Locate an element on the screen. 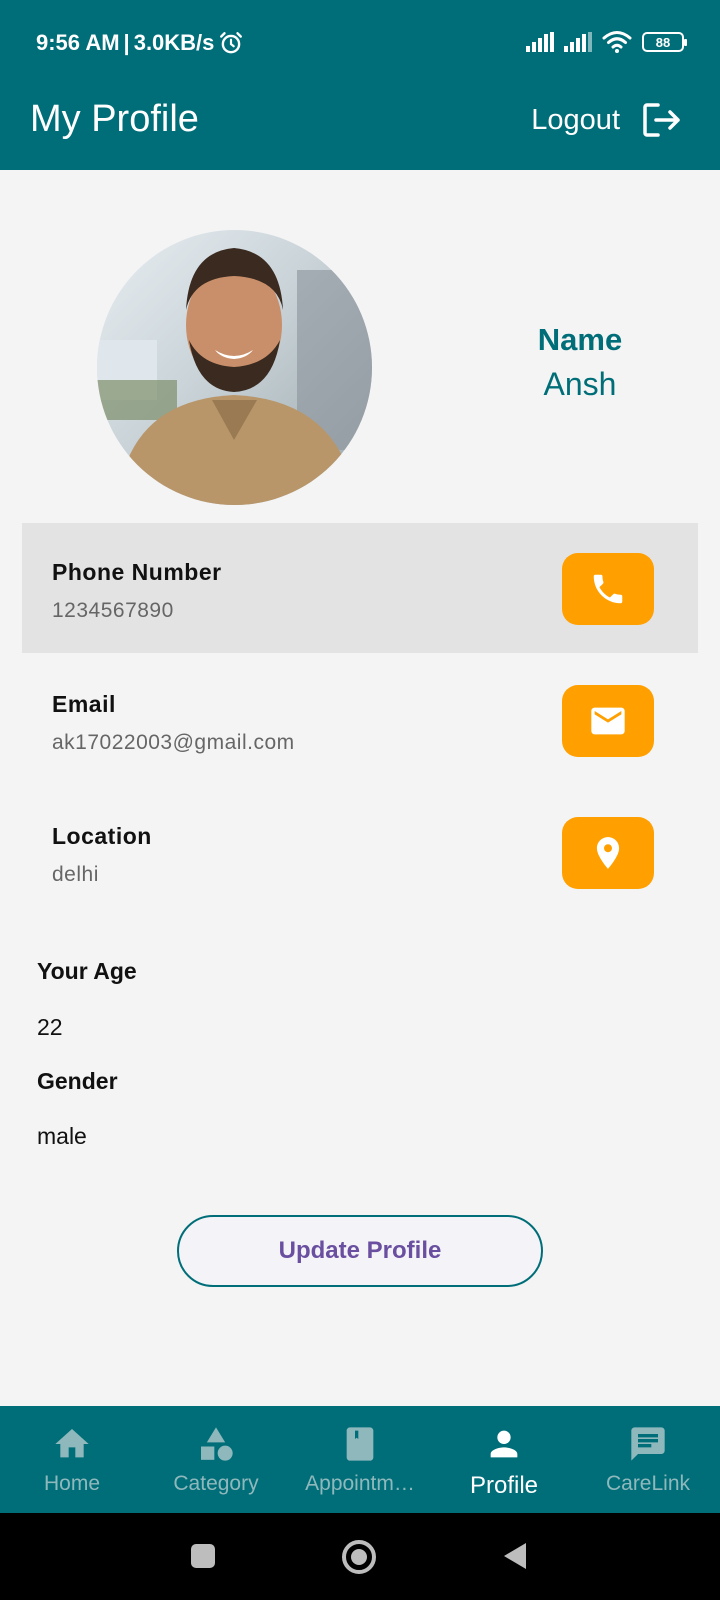 The image size is (720, 1600). page-title: My Profile is located at coordinates (114, 119).